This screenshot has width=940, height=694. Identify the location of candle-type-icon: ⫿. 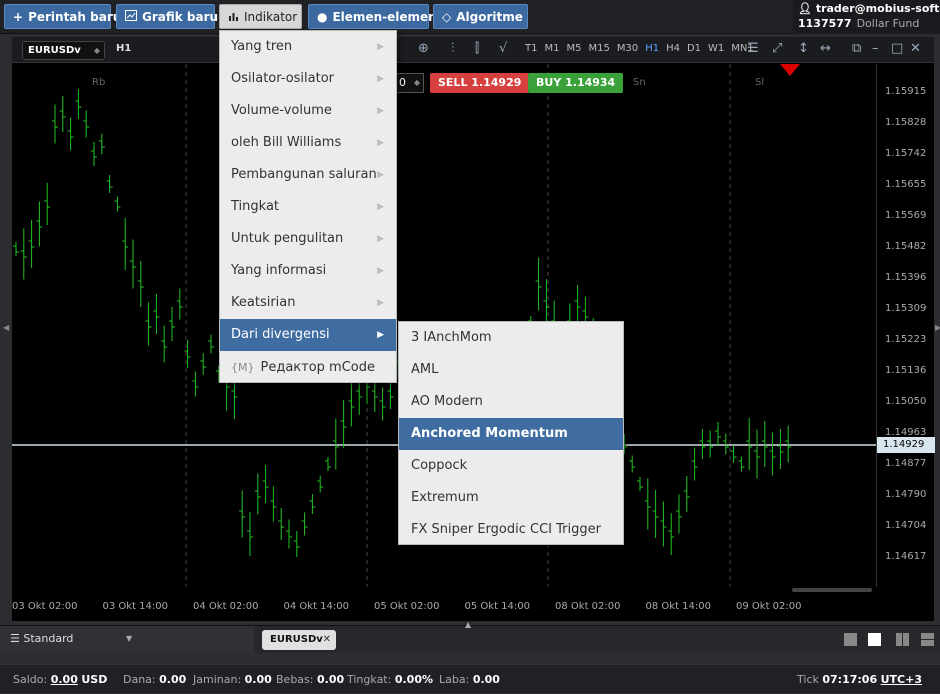
(477, 48).